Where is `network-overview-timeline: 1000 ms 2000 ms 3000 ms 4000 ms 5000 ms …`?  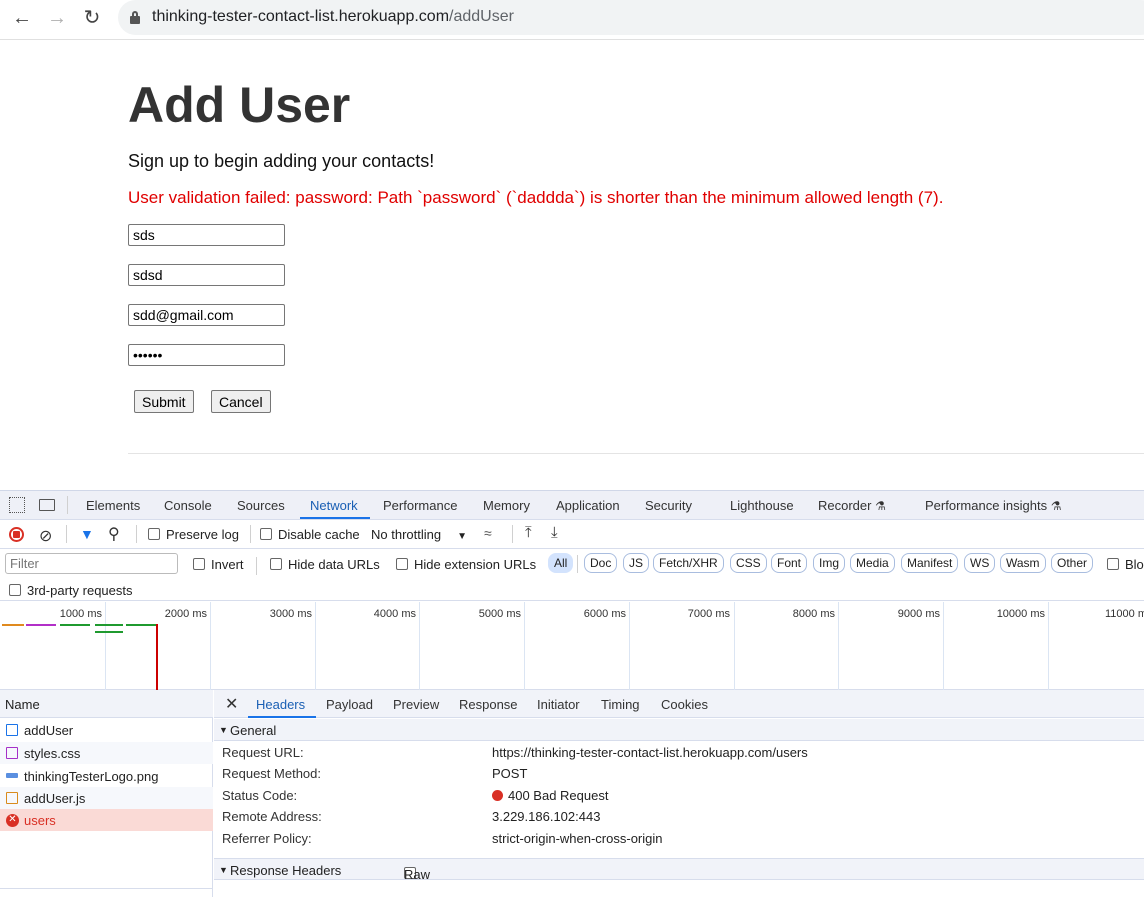 network-overview-timeline: 1000 ms 2000 ms 3000 ms 4000 ms 5000 ms … is located at coordinates (572, 646).